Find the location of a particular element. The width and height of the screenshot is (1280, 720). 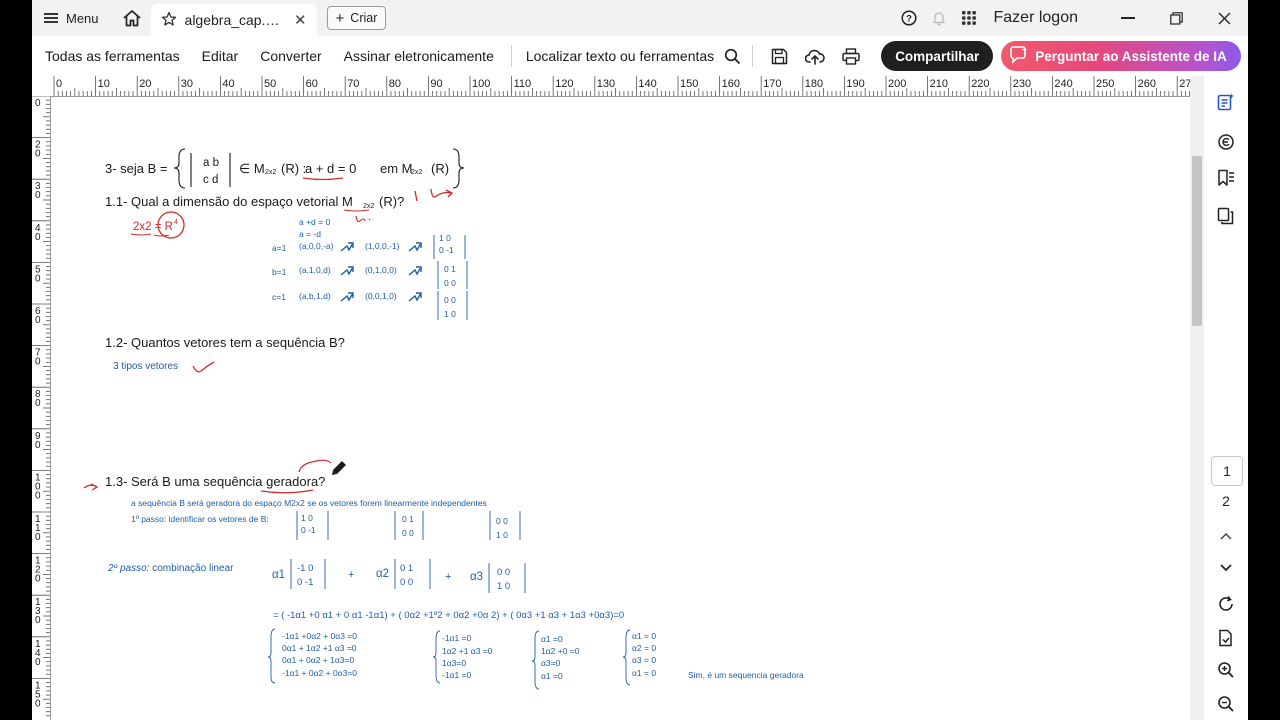

conclusion-text: Sim, é um sequencia geradora is located at coordinates (746, 675).